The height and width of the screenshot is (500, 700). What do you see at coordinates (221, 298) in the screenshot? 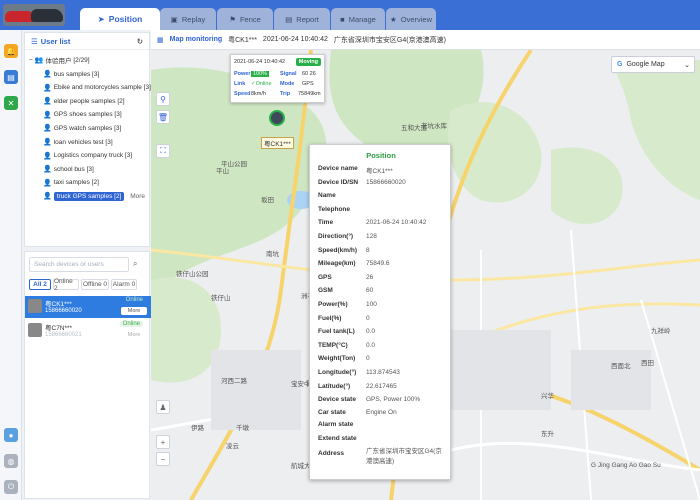
I see `map-place-label: 铁仔山` at bounding box center [221, 298].